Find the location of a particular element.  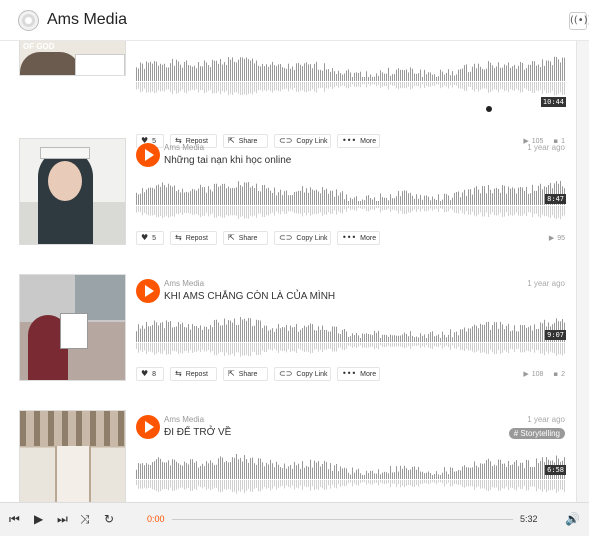

waveform-seek-dot is located at coordinates (489, 109).